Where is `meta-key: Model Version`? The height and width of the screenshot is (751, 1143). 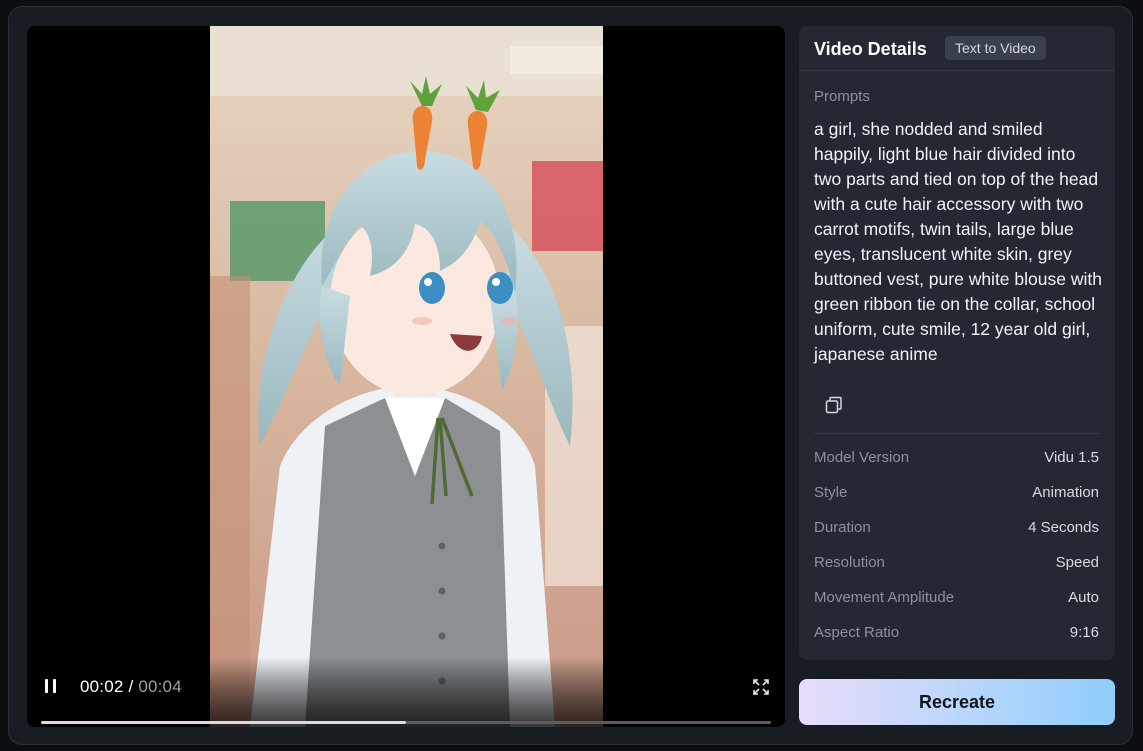
meta-key: Model Version is located at coordinates (862, 457).